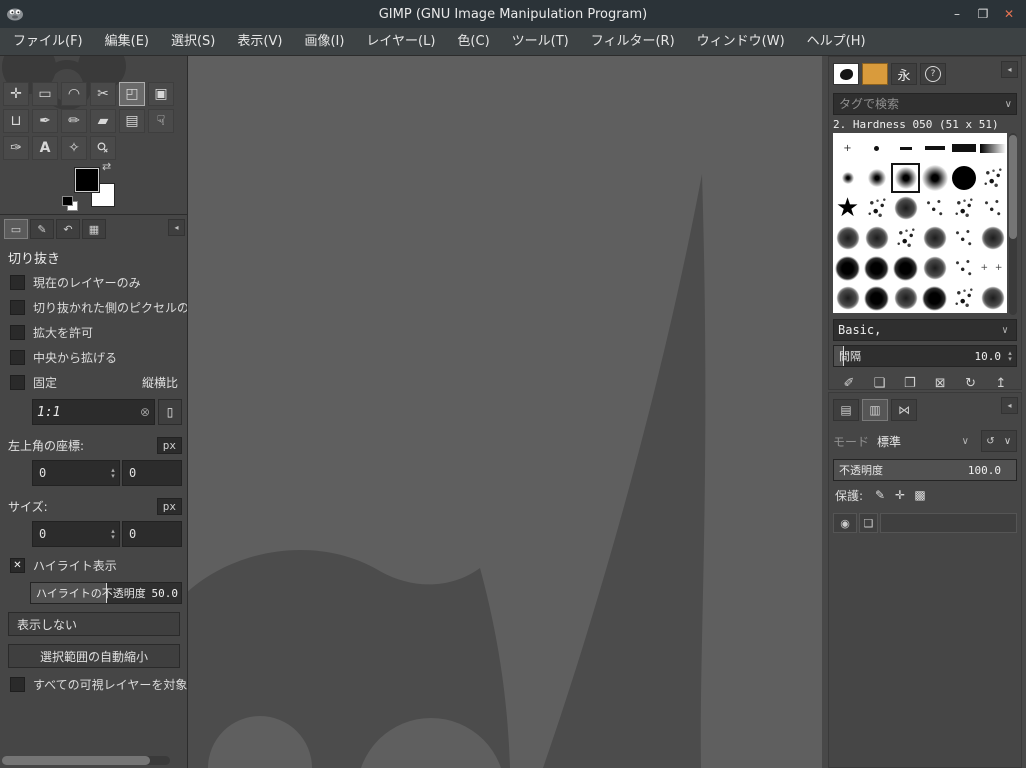  I want to click on fixed-aspect-select: 縦横比, so click(164, 382).